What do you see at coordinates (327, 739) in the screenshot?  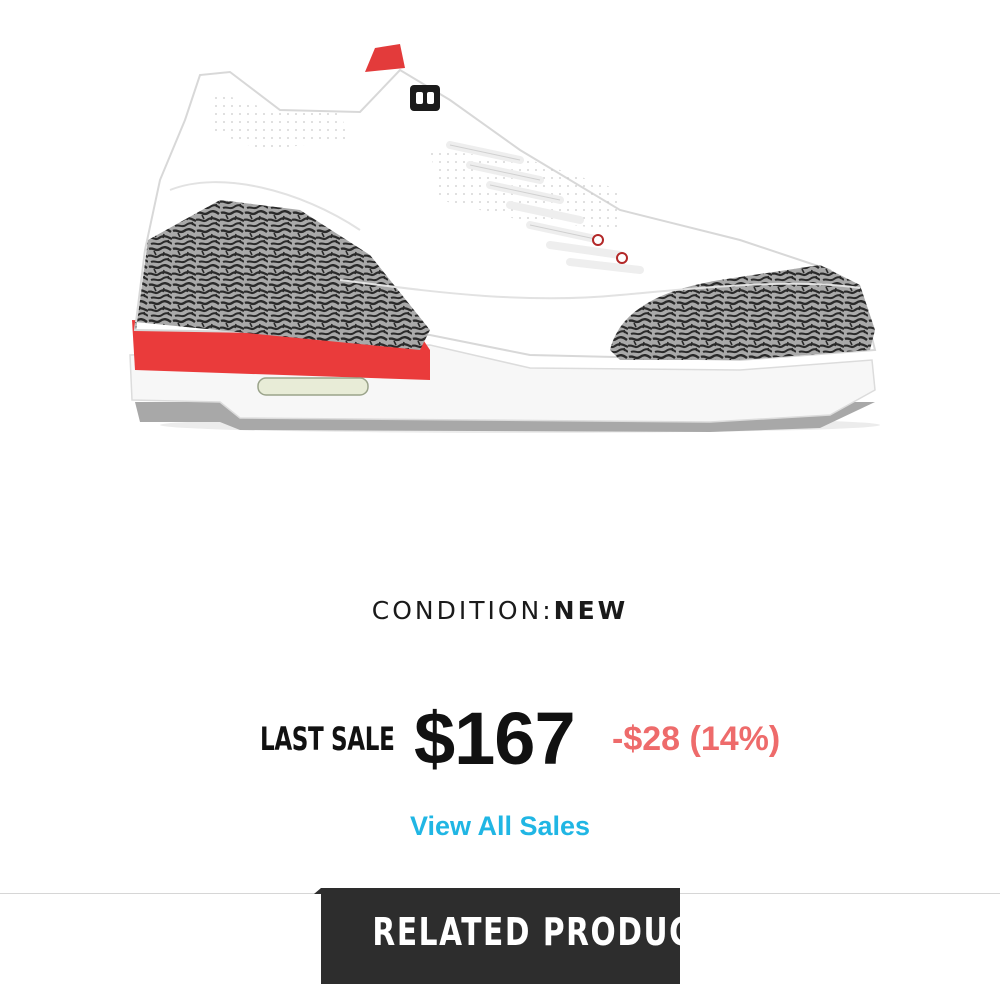 I see `last-sale-label: LAST SALE` at bounding box center [327, 739].